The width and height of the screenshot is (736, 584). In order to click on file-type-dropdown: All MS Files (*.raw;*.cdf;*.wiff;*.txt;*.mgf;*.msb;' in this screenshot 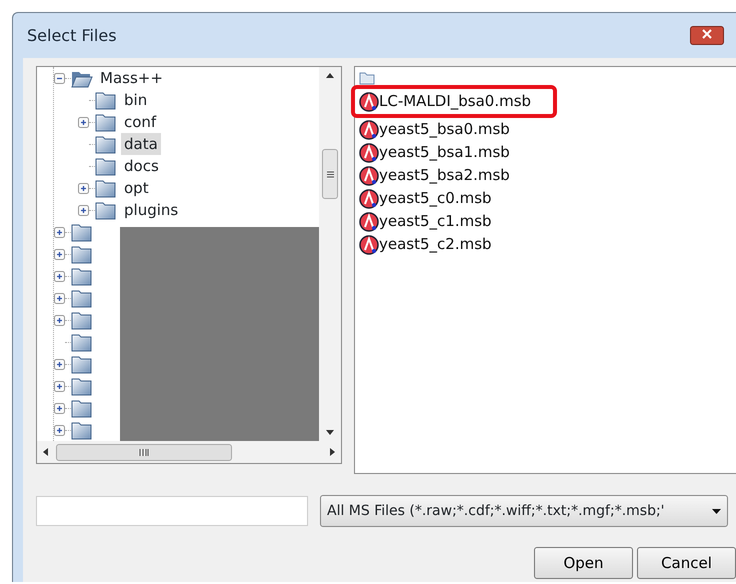, I will do `click(524, 511)`.